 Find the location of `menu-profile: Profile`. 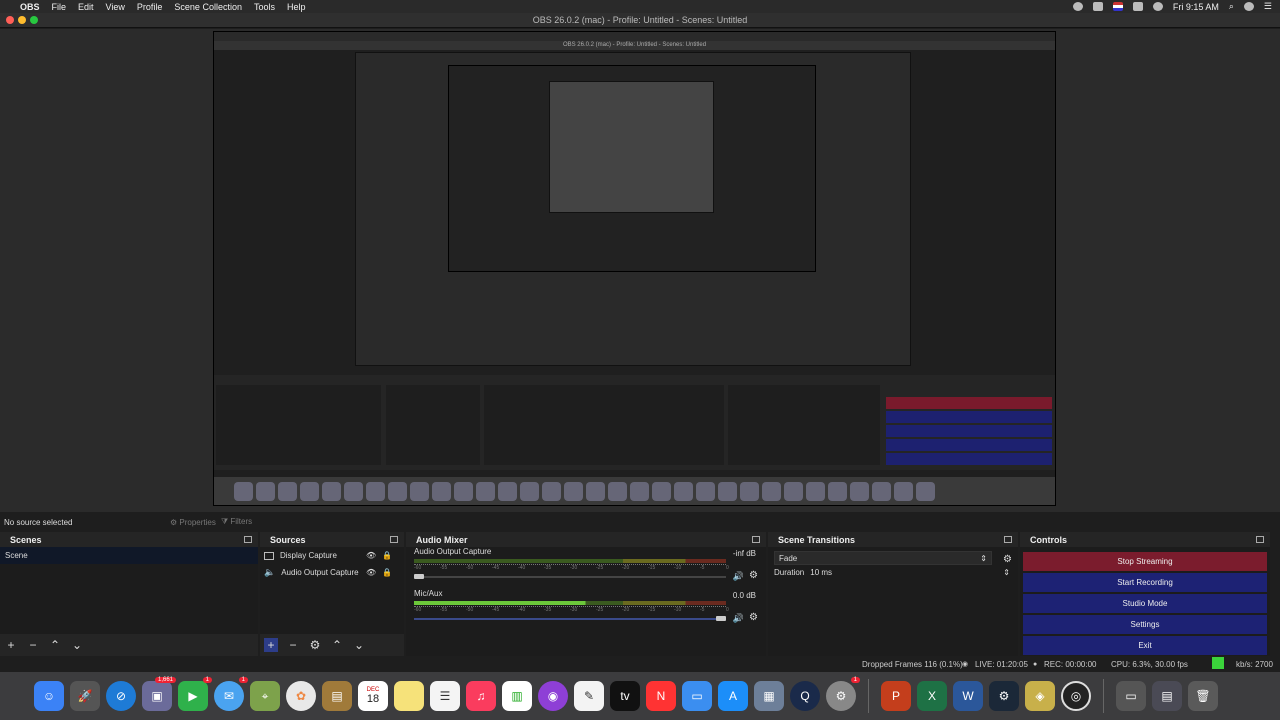

menu-profile: Profile is located at coordinates (150, 7).